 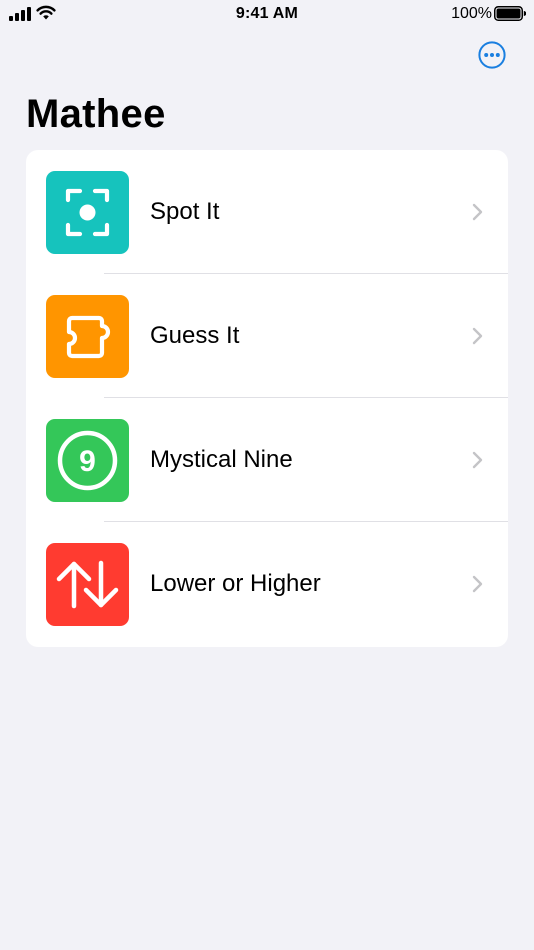 I want to click on nine-circle-icon: 9, so click(x=87, y=460).